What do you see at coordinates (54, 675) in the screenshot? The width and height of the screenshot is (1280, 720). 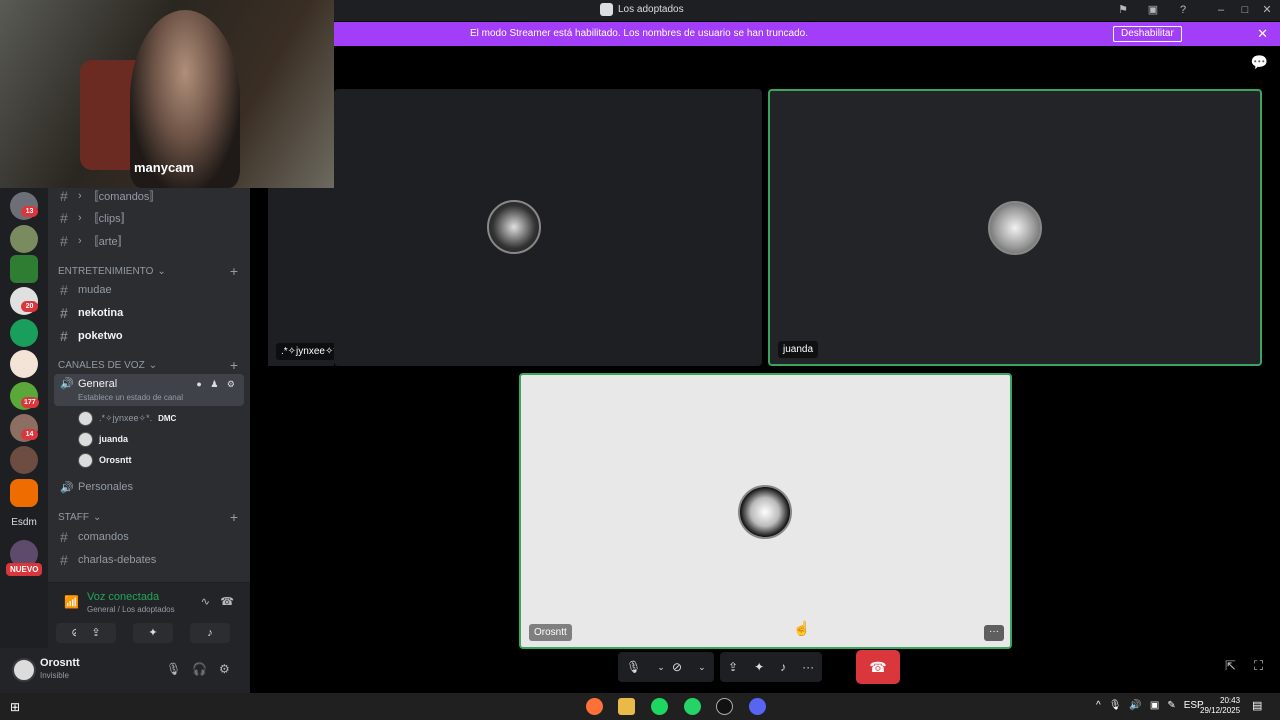 I see `user-status: Invisible` at bounding box center [54, 675].